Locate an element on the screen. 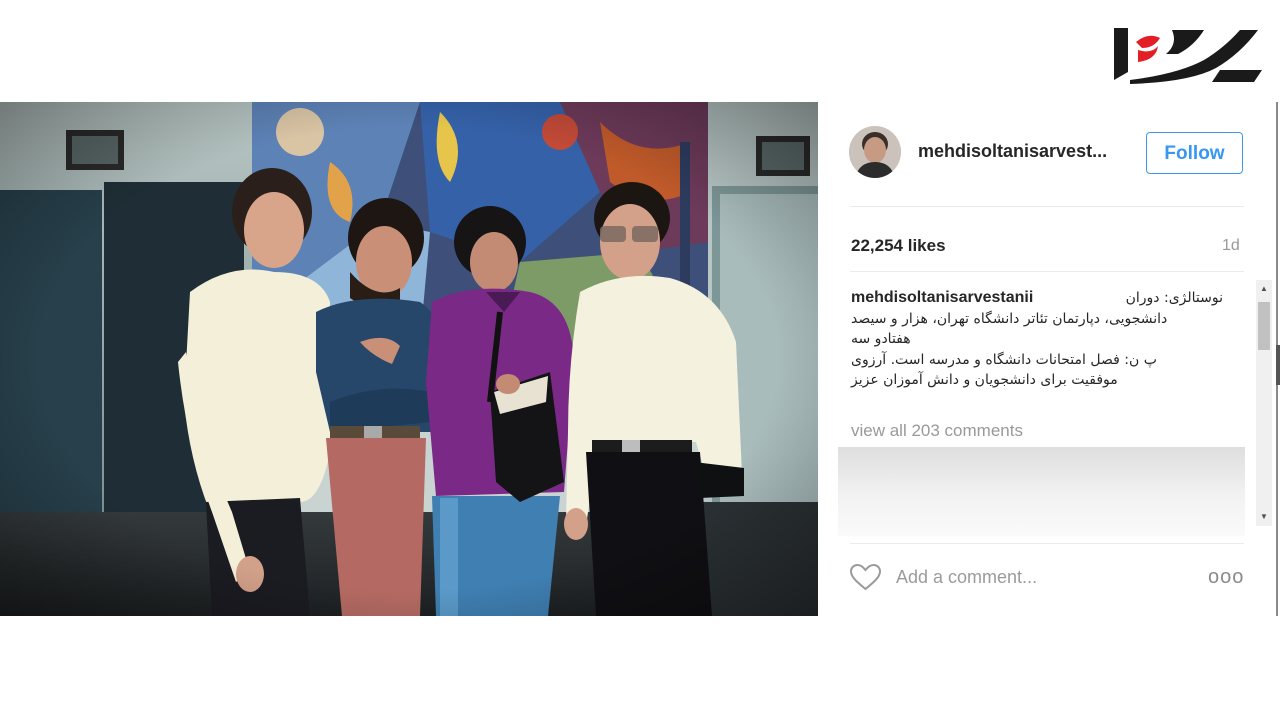 This screenshot has width=1280, height=719. follow-button: Follow is located at coordinates (1194, 153).